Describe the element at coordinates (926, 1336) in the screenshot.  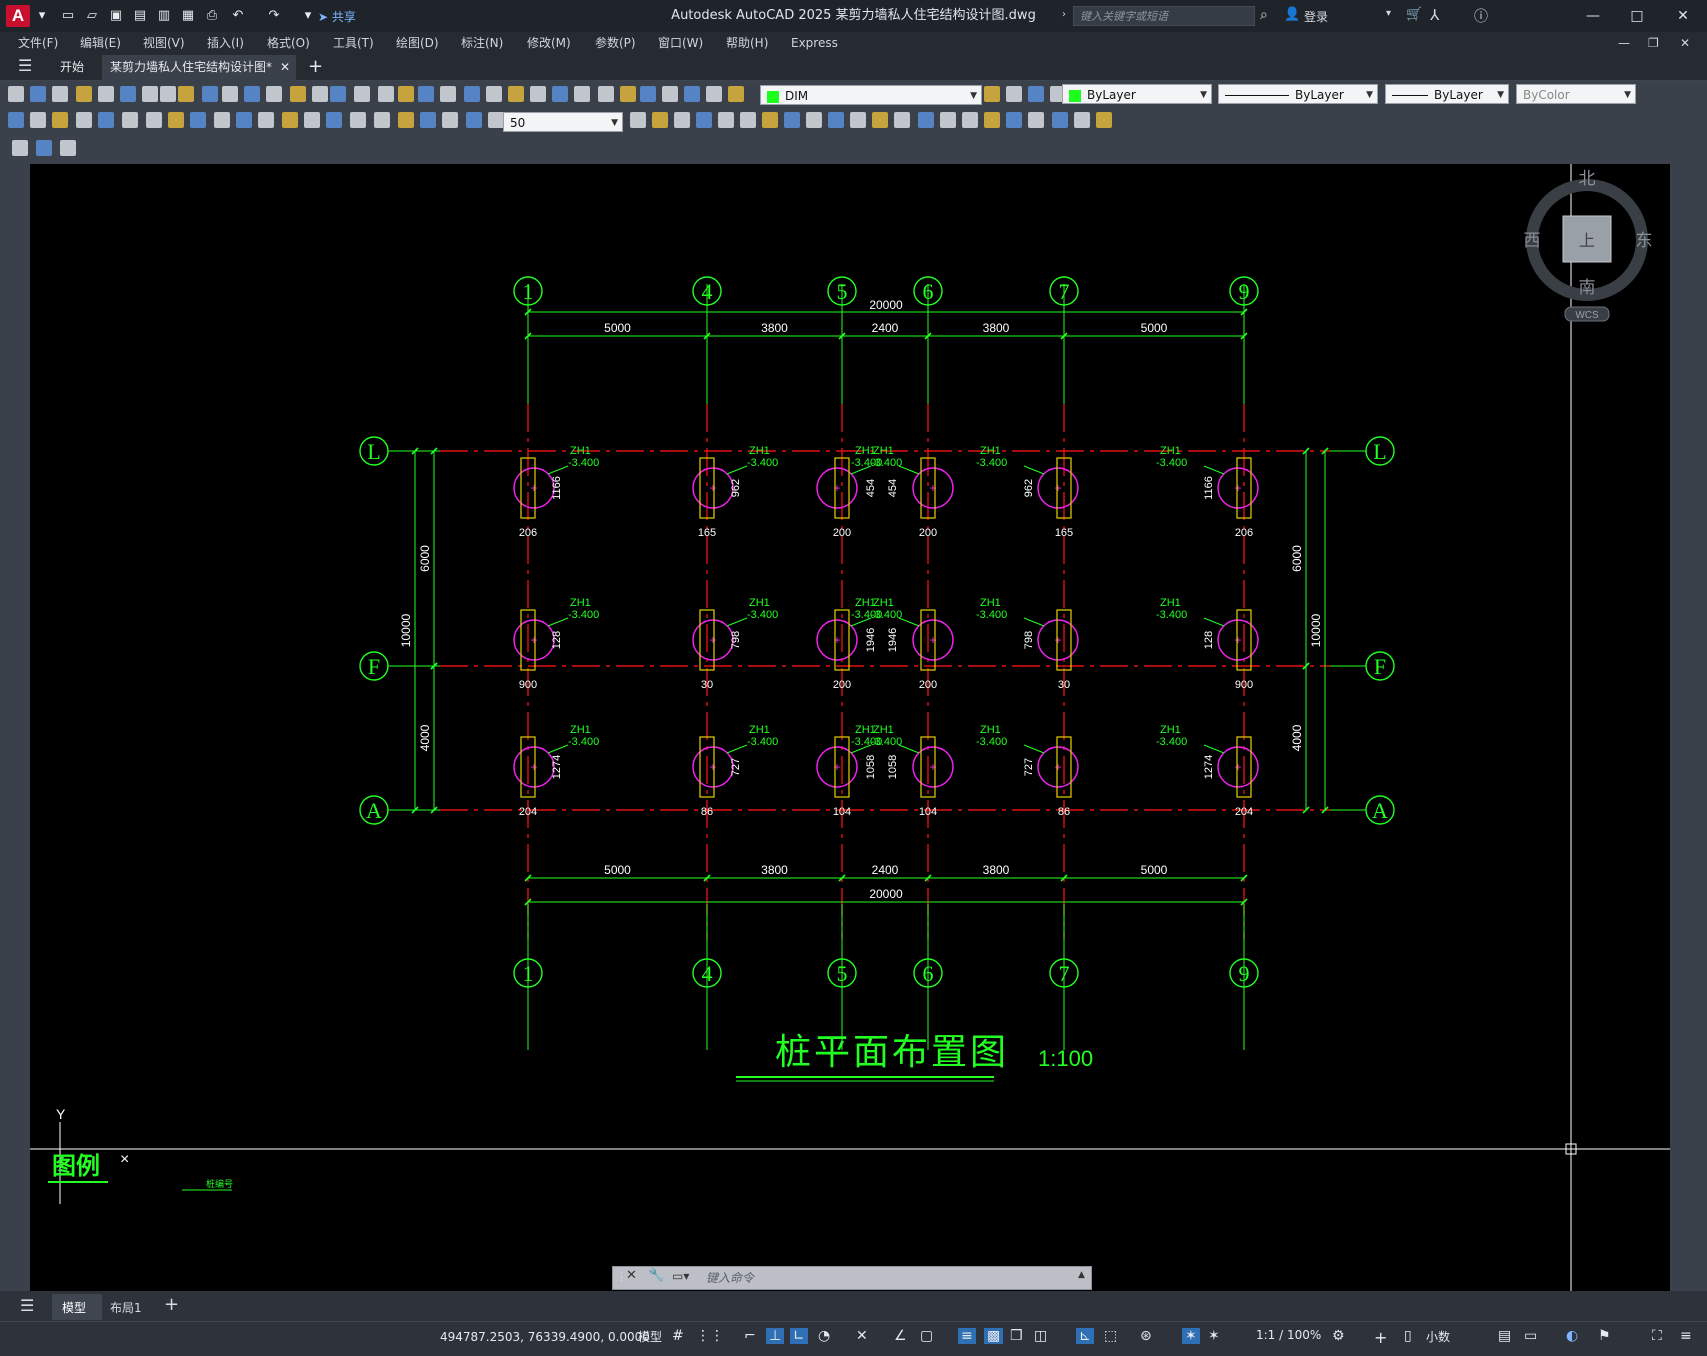
I see `object-snap-icon: ▢` at that location.